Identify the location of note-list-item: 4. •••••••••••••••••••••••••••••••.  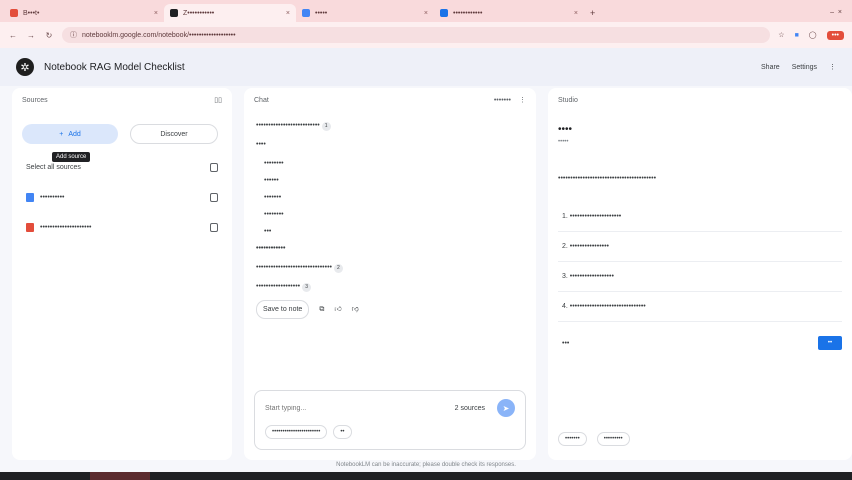
(700, 307).